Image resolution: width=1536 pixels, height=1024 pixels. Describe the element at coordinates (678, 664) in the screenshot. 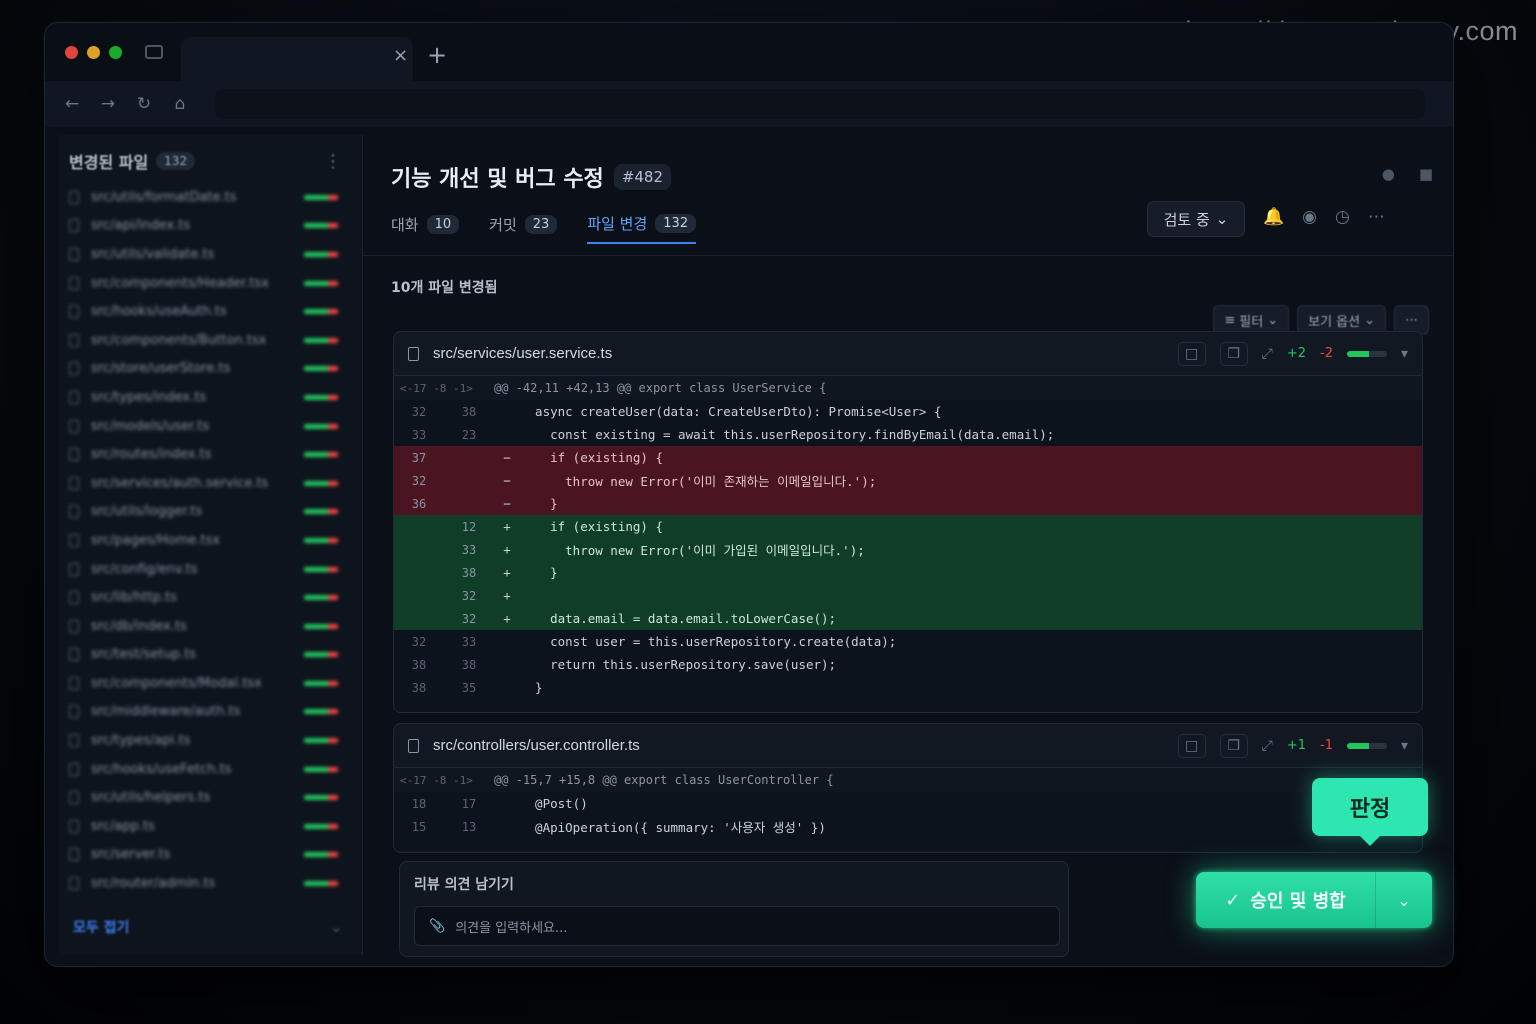

I see `code-text: return this.userRepository.save(user);` at that location.